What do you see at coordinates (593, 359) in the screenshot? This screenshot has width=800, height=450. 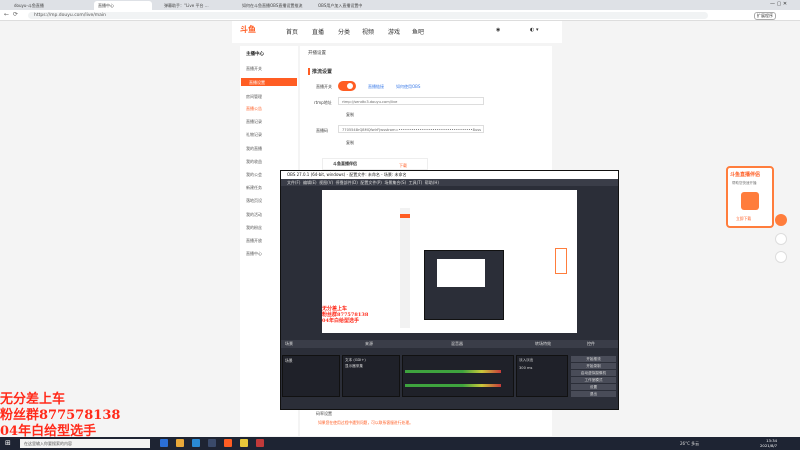 I see `start-streaming-button: 开始推流` at bounding box center [593, 359].